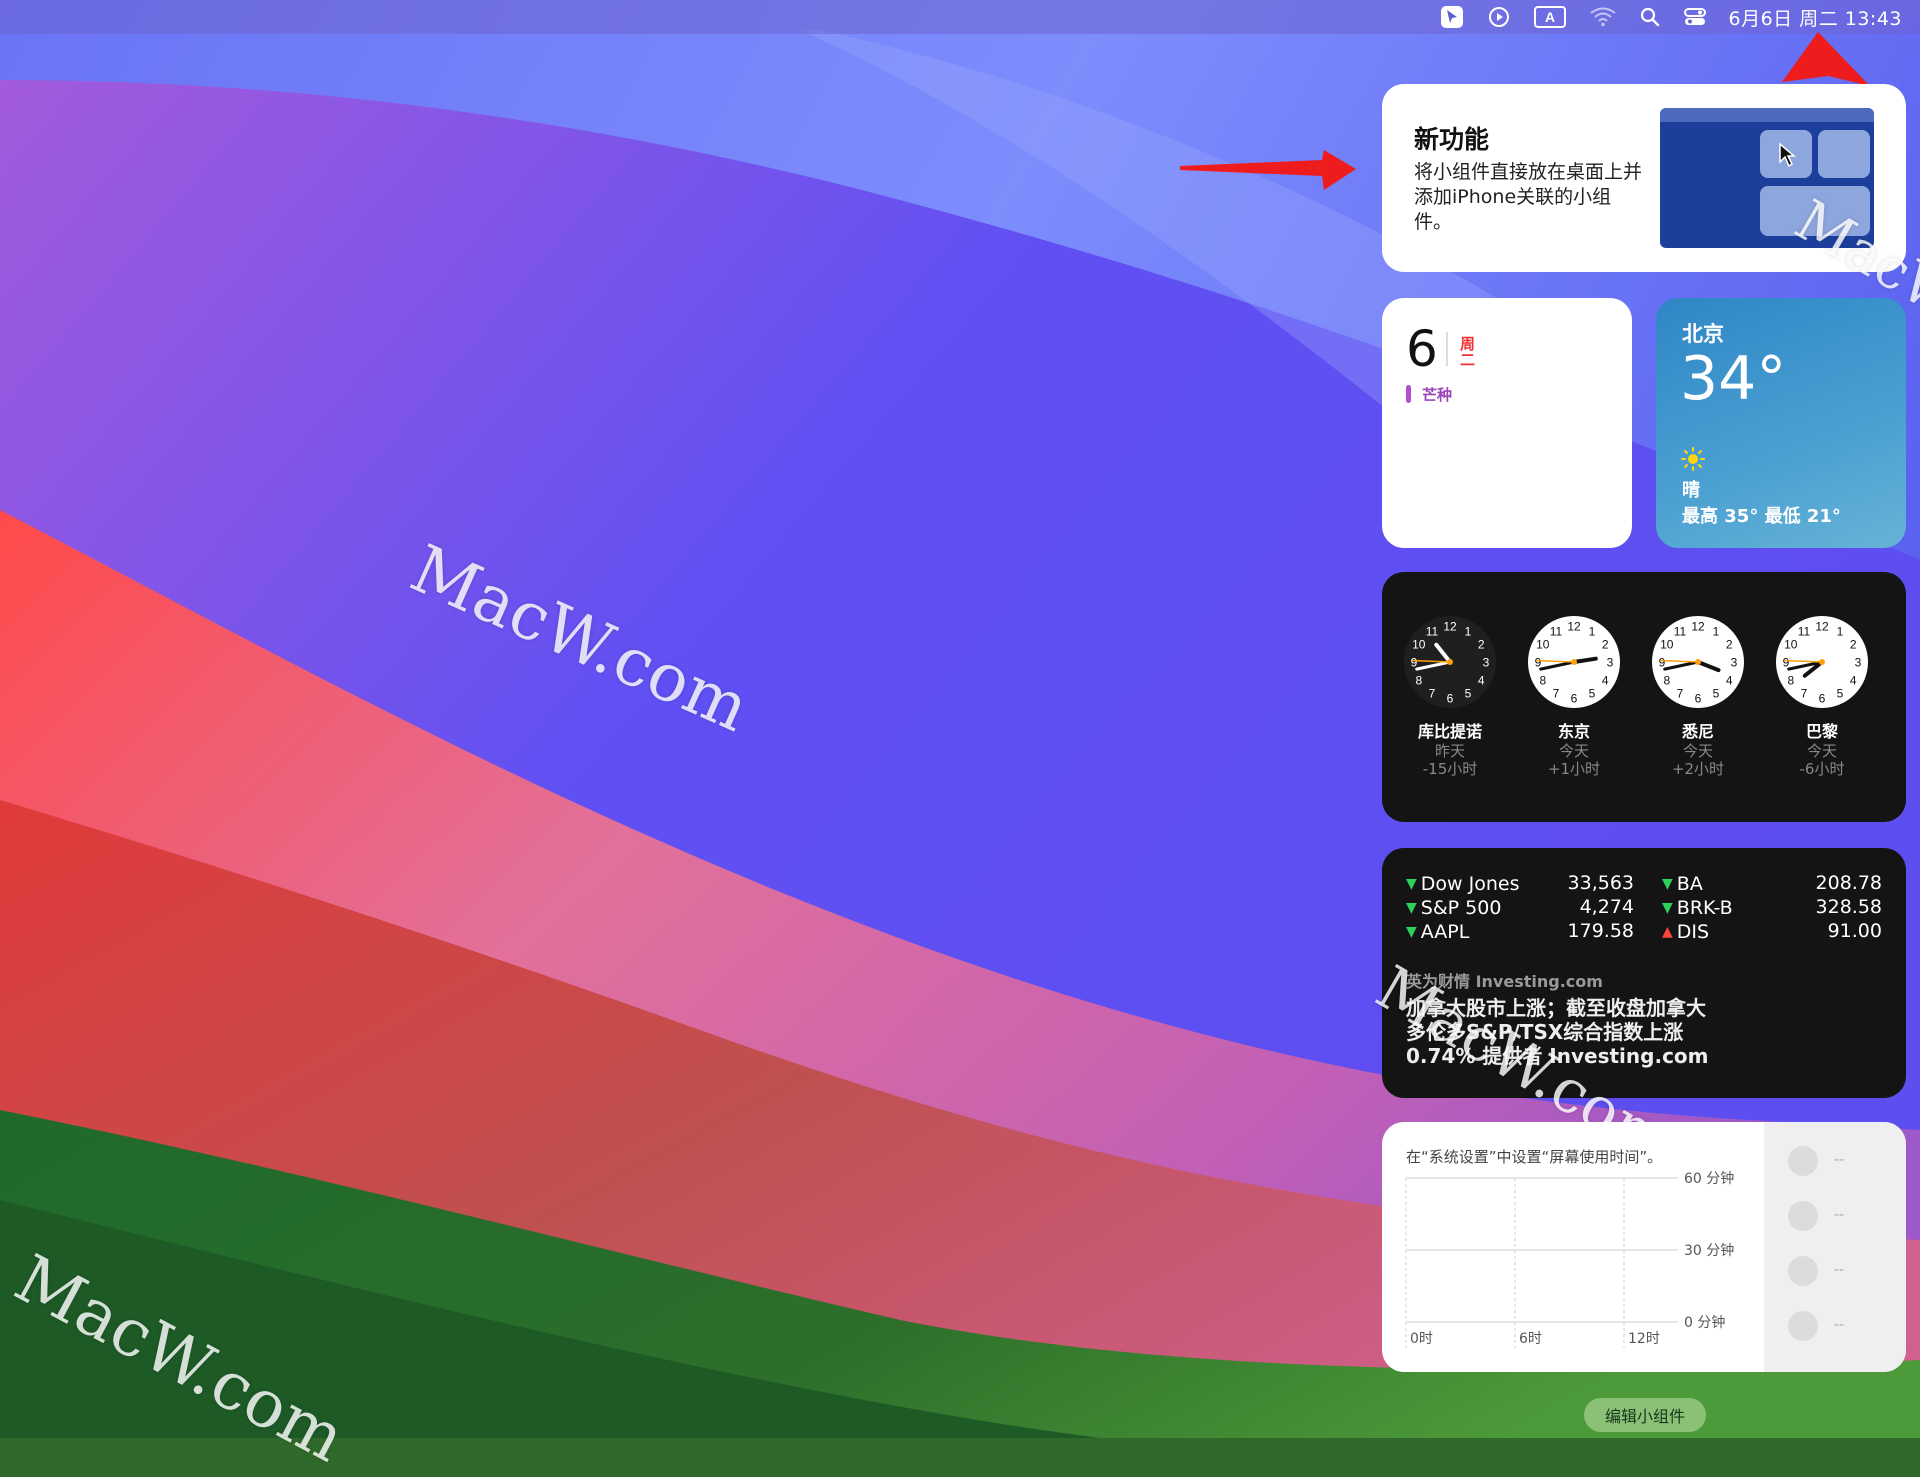  I want to click on stock-row: ▼ Dow Jones, so click(1462, 884).